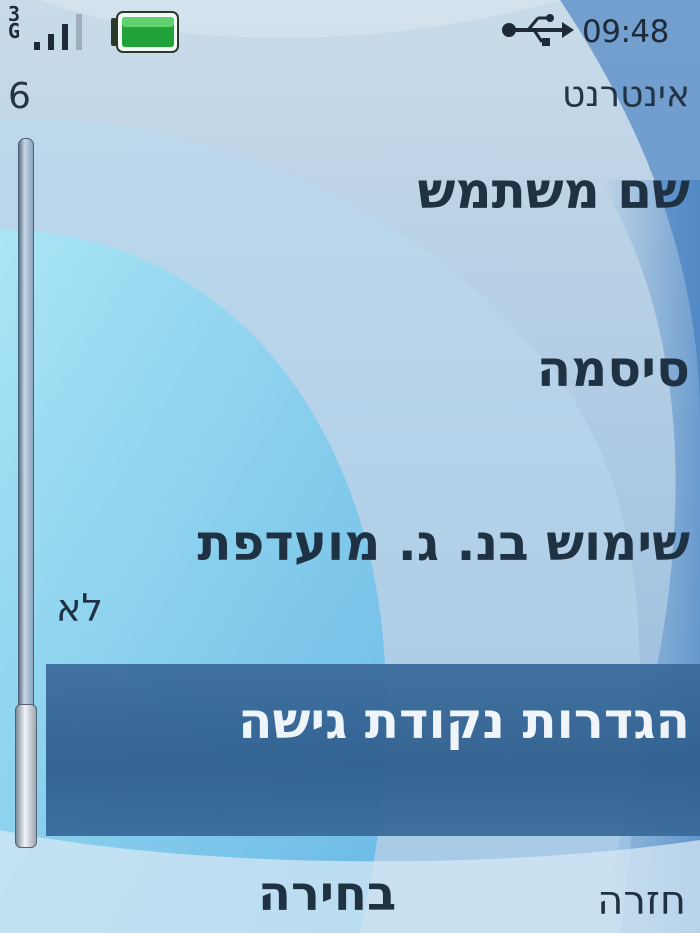  Describe the element at coordinates (613, 369) in the screenshot. I see `menu-item-password: סיסמה` at that location.